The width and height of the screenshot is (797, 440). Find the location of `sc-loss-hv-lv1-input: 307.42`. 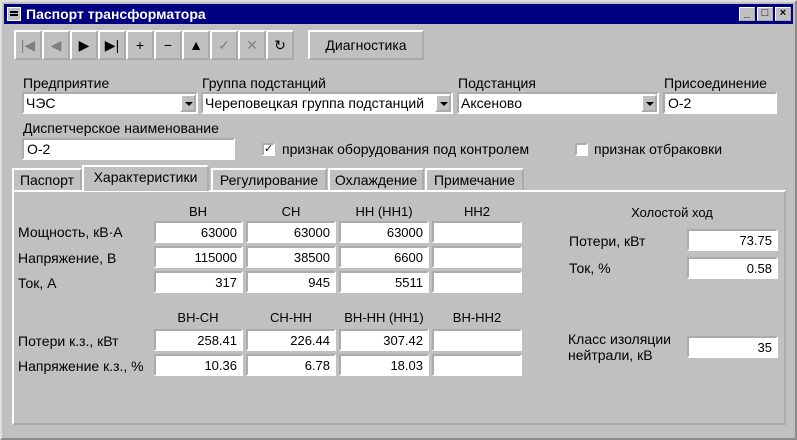

sc-loss-hv-lv1-input: 307.42 is located at coordinates (384, 340).